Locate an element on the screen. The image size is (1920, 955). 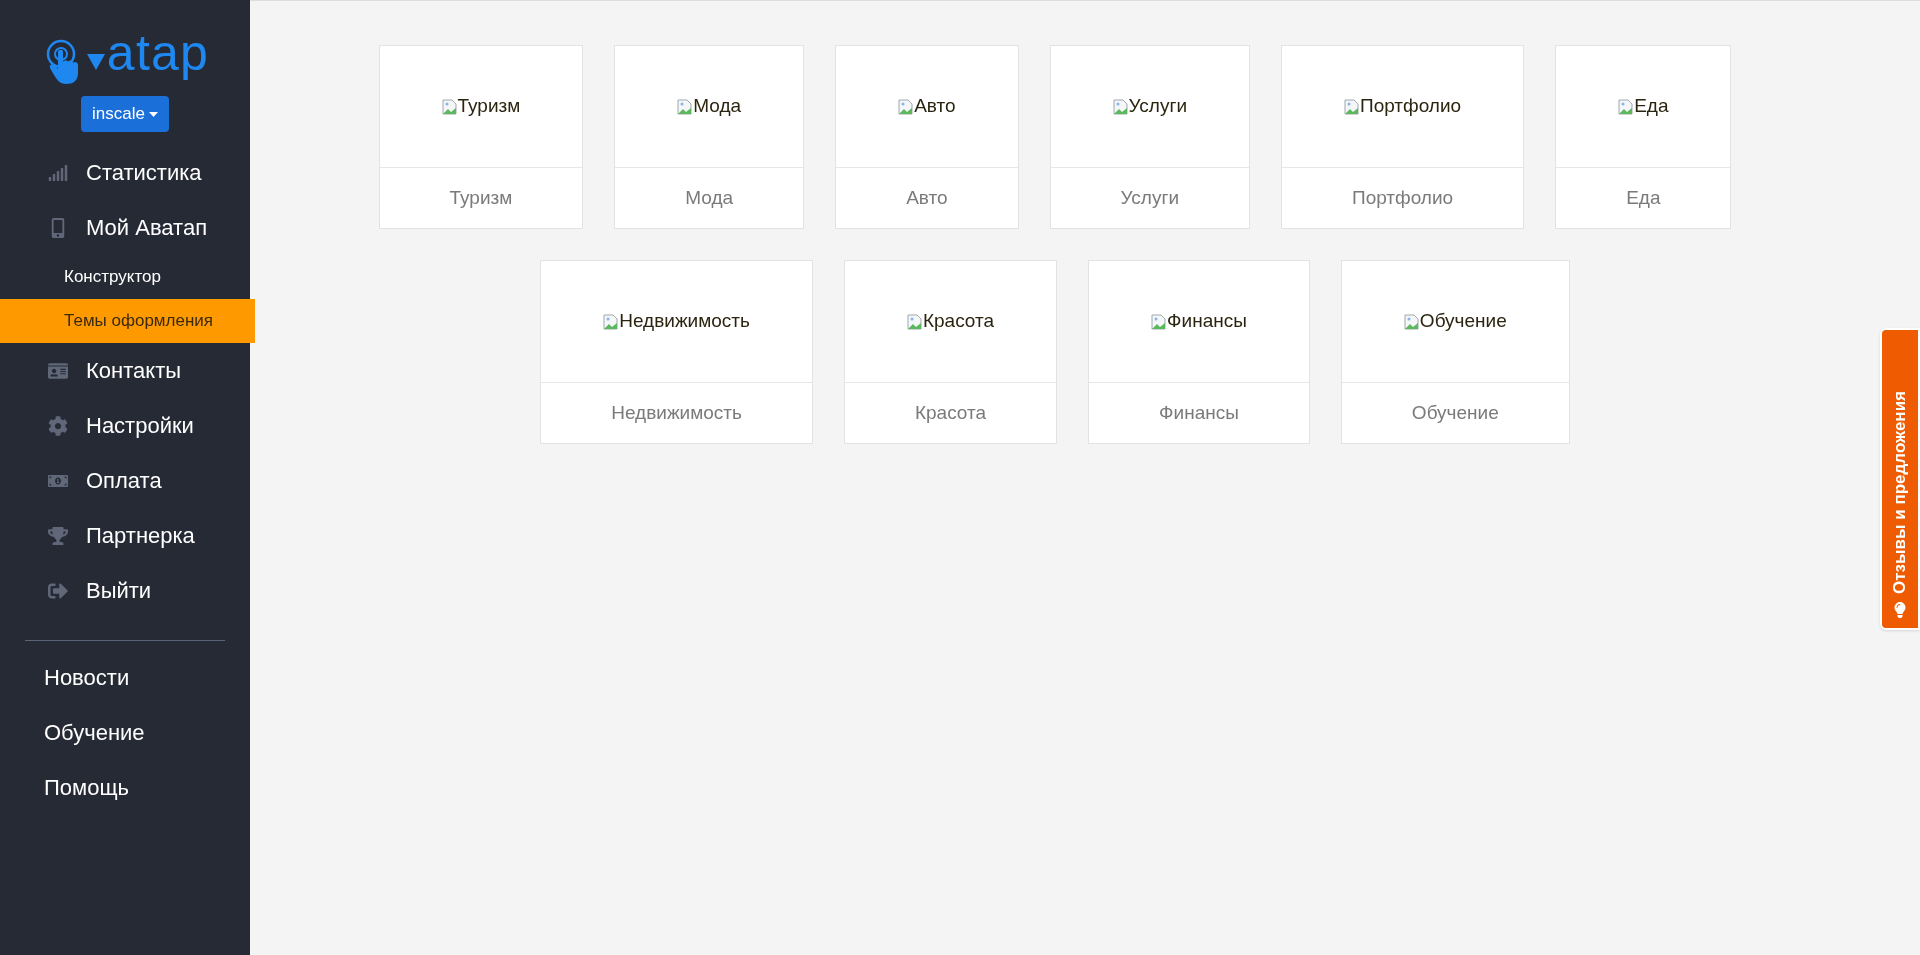
menu-item: Мой Аватап is located at coordinates (125, 227).